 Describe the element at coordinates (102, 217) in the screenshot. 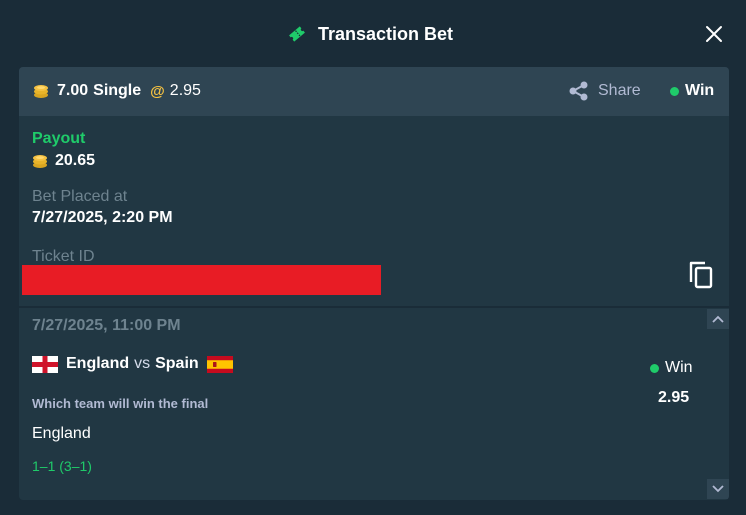

I see `placed-value: 7/27/2025, 2:20 PM` at that location.